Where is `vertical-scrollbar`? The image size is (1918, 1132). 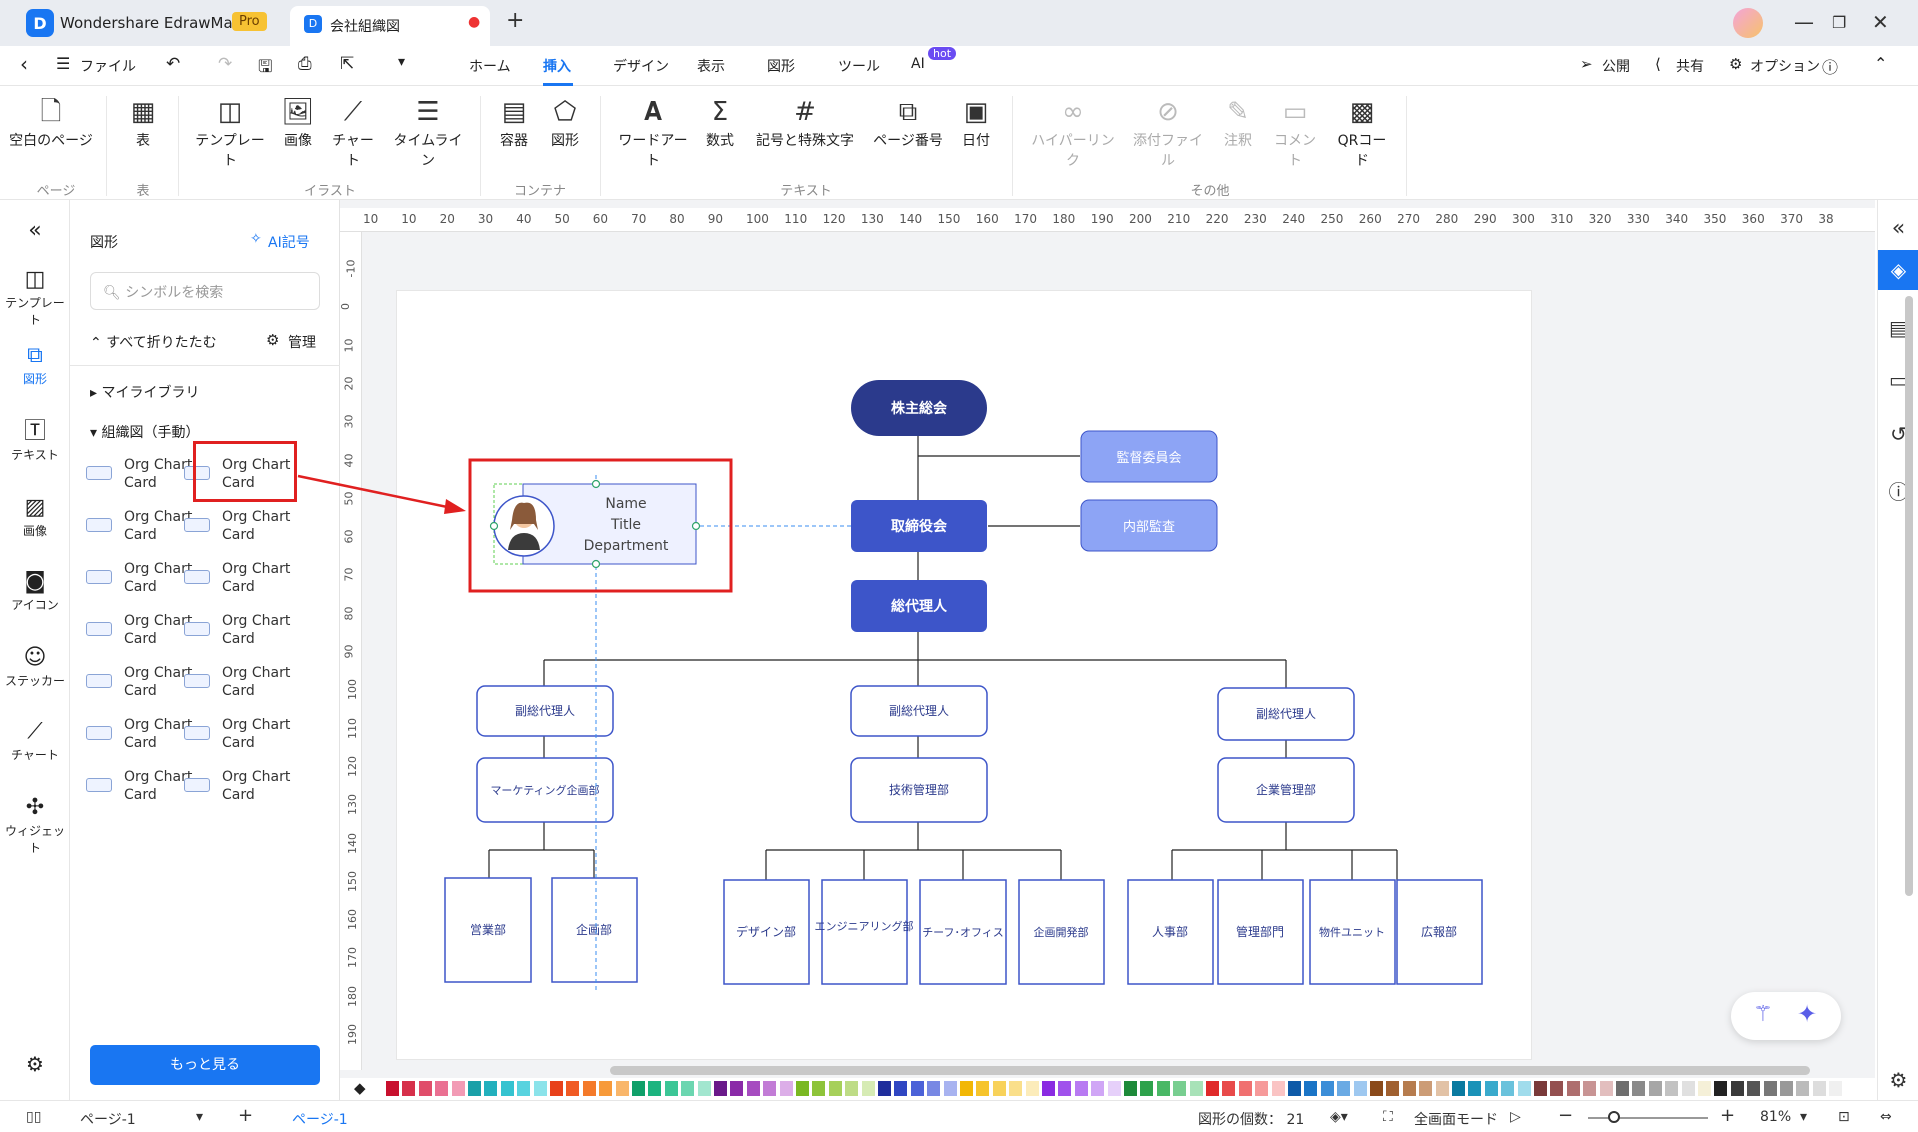
vertical-scrollbar is located at coordinates (1909, 596).